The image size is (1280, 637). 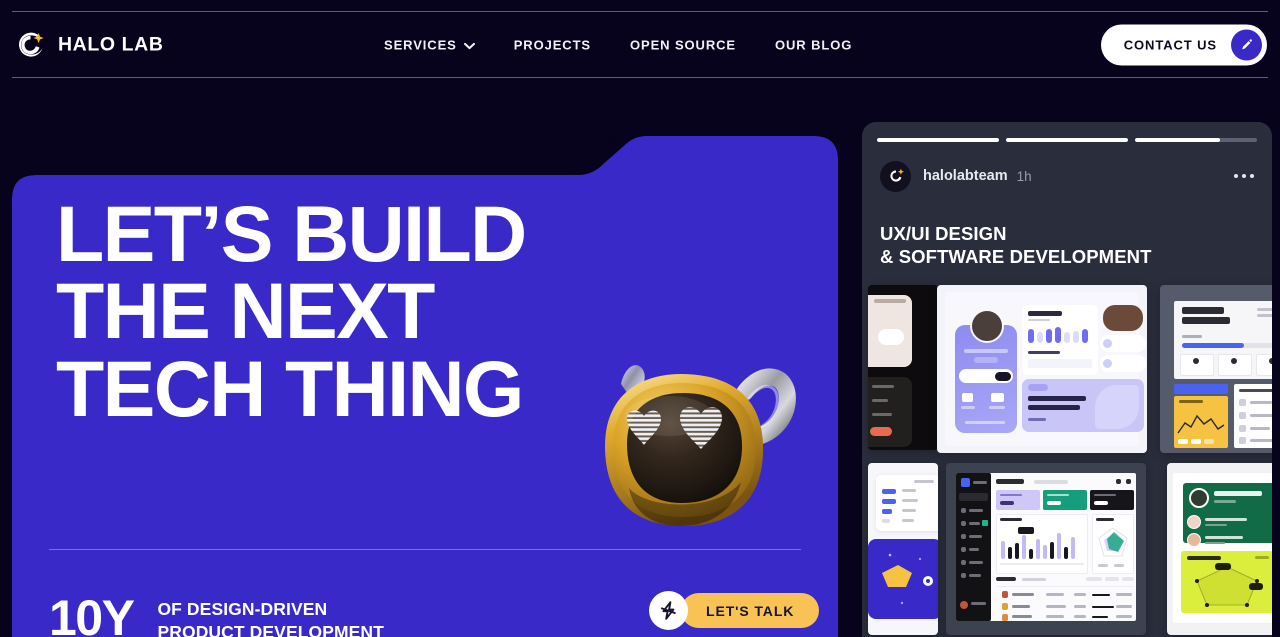 What do you see at coordinates (420, 44) in the screenshot?
I see `nav-item-label: SERVICES` at bounding box center [420, 44].